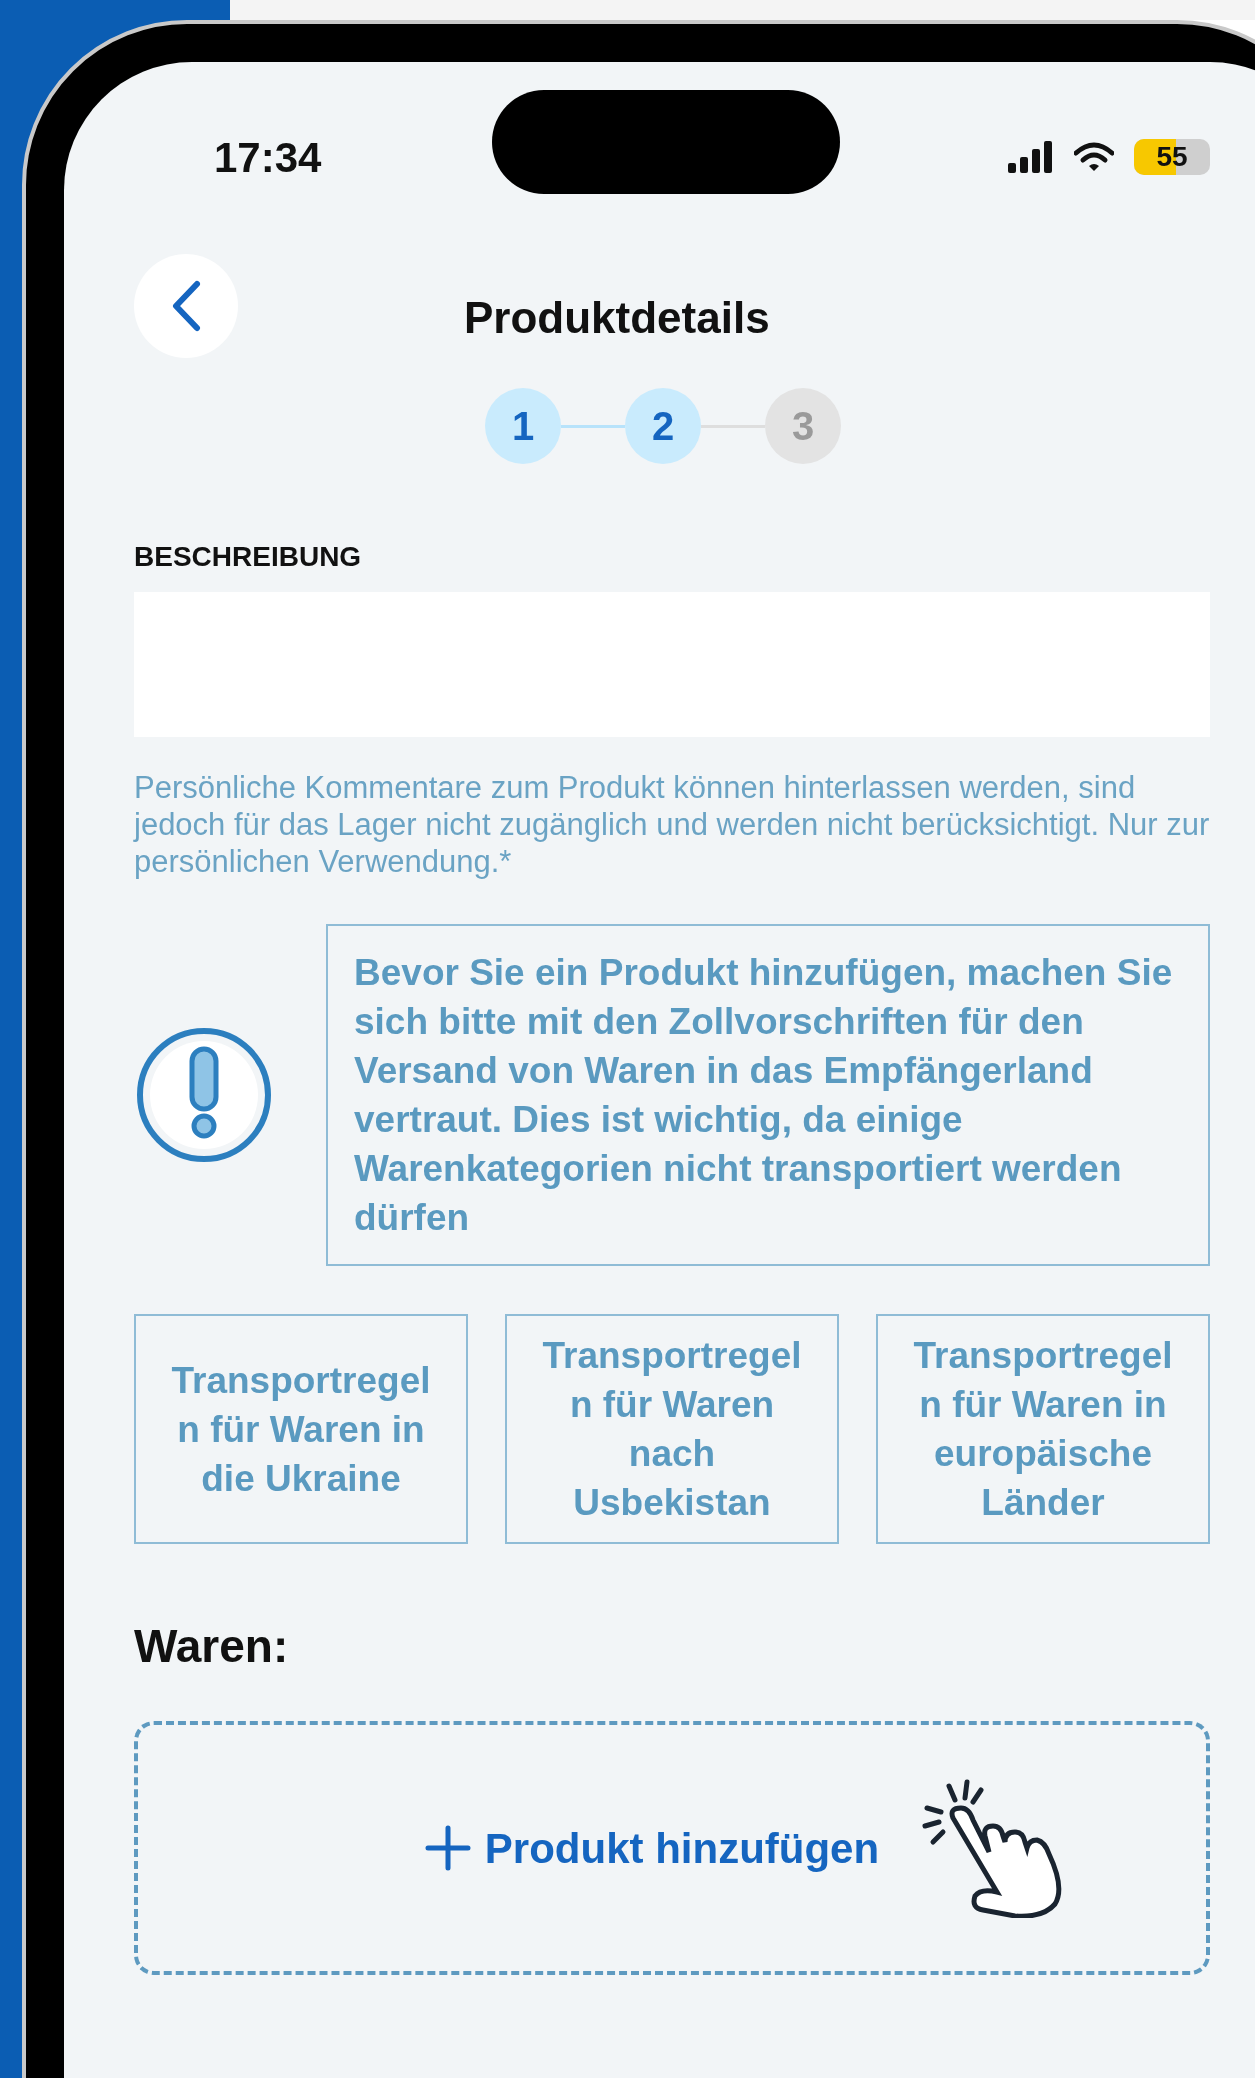 The image size is (1255, 2078). I want to click on step-connector, so click(593, 426).